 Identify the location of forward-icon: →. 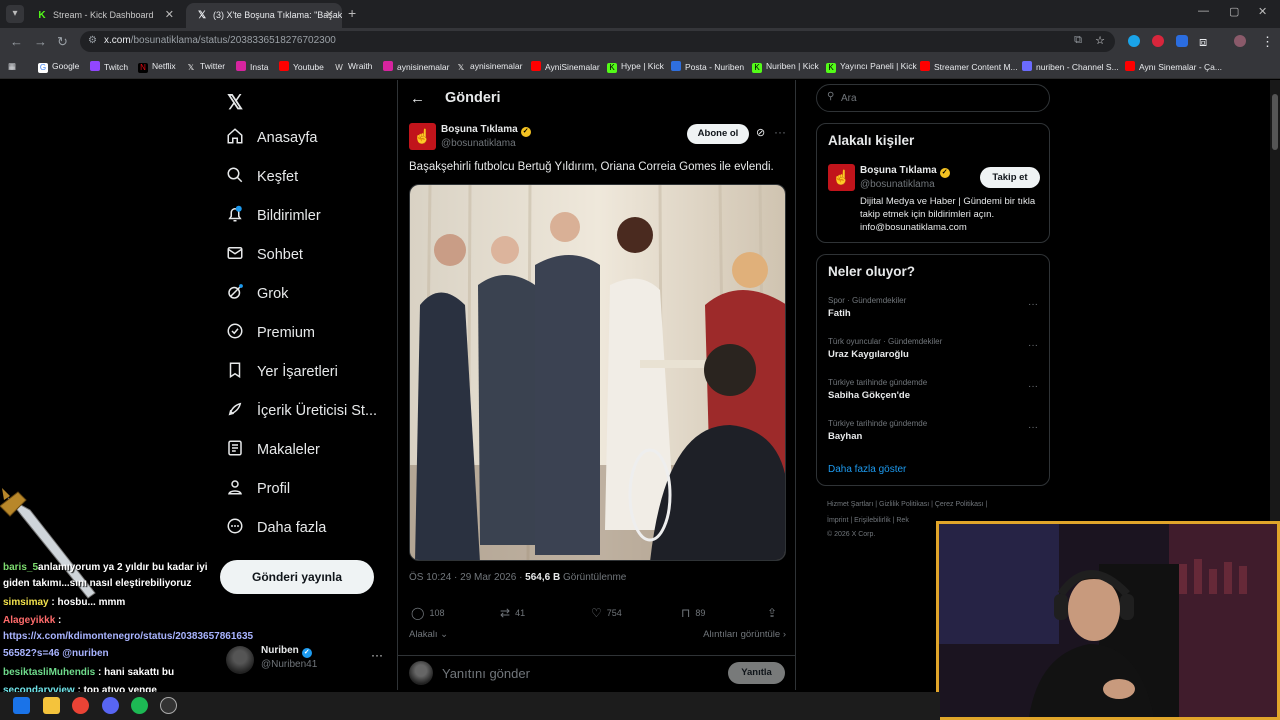
(40, 41).